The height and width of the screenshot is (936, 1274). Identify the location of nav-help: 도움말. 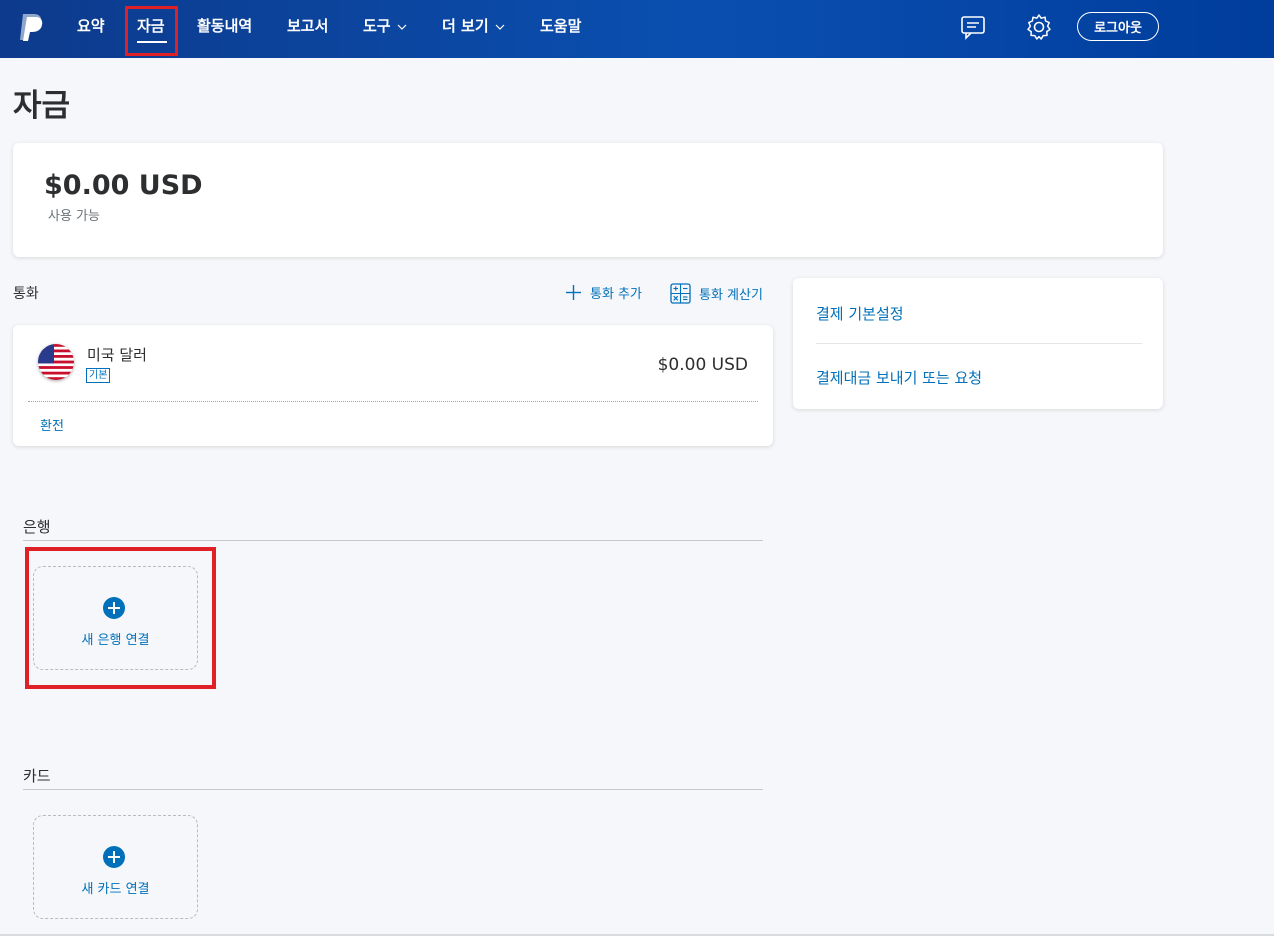
(560, 25).